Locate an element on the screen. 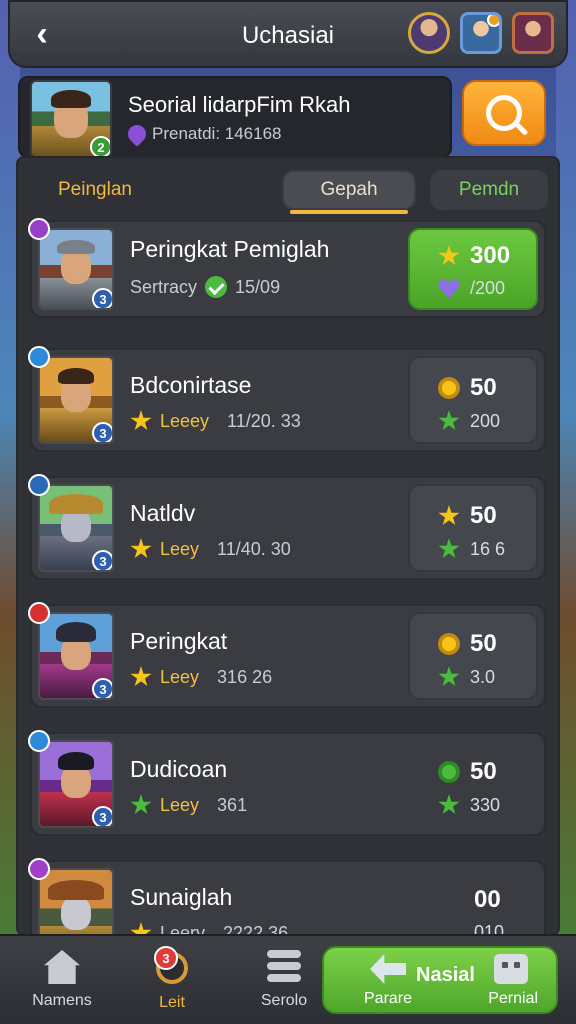  row-name: Peringkat Pemiglah is located at coordinates (230, 249).